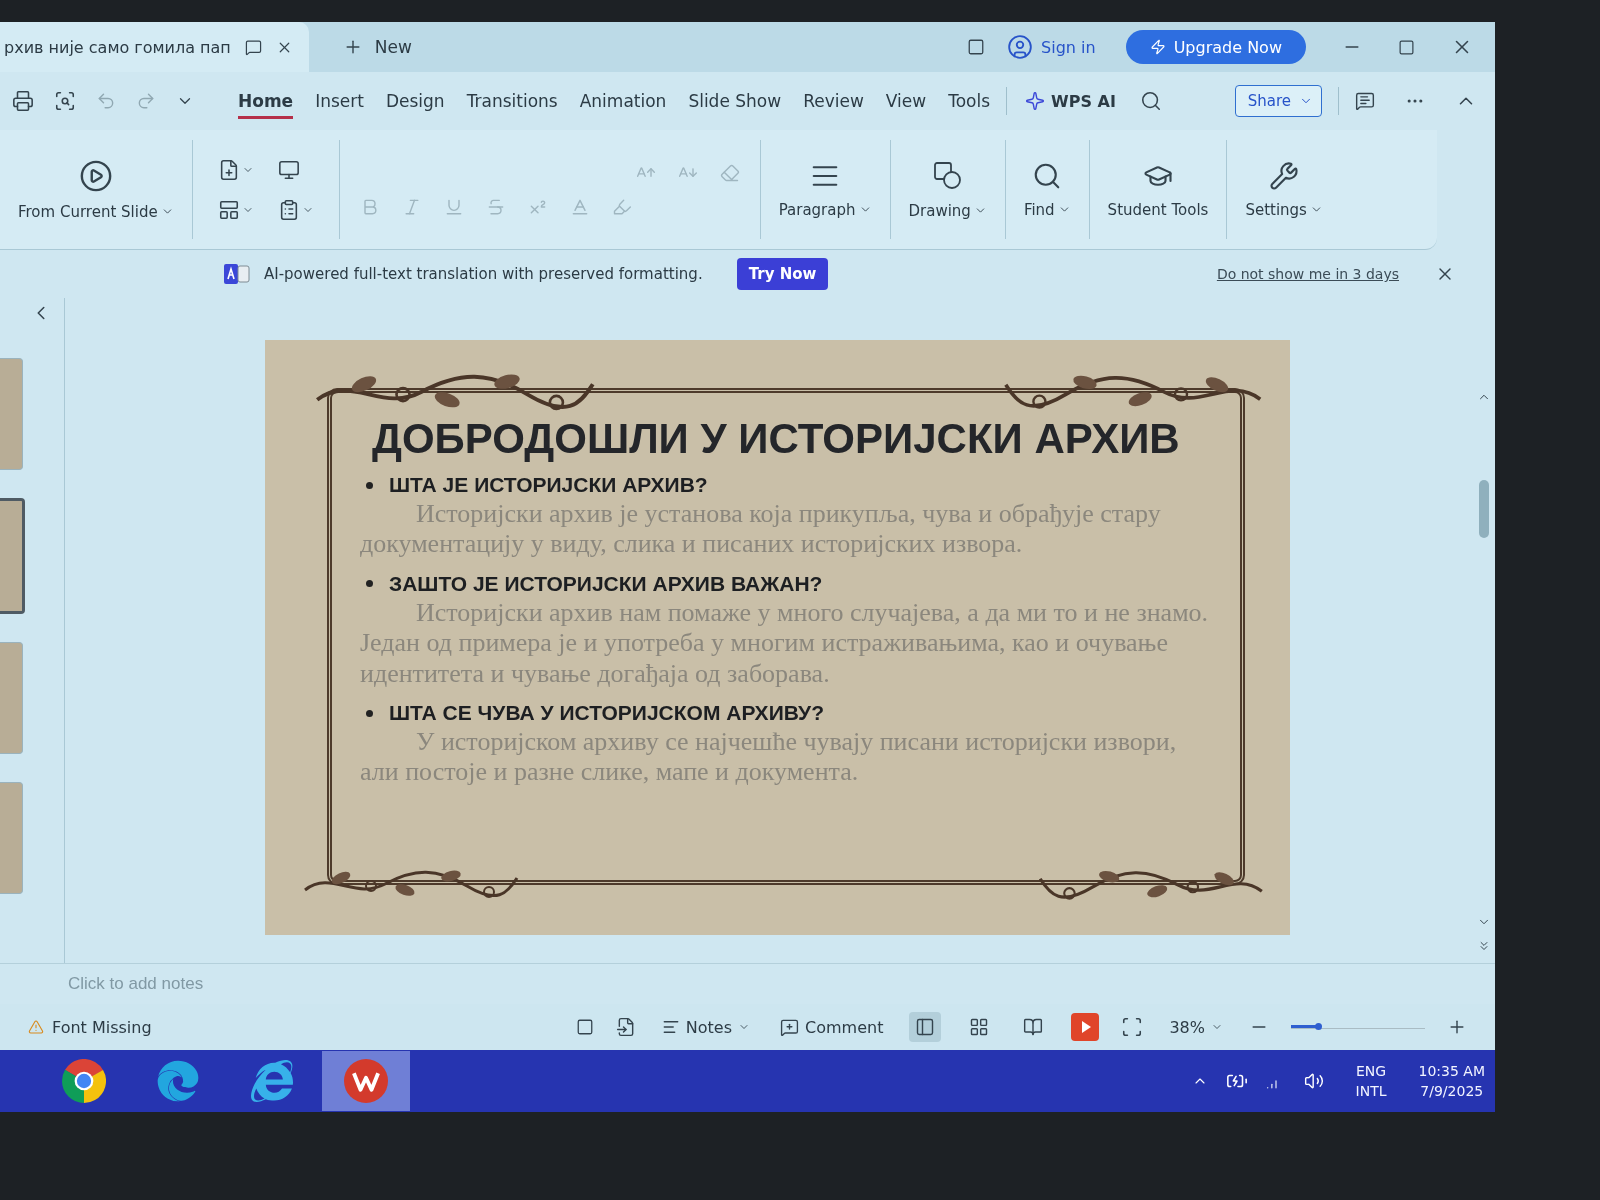 The height and width of the screenshot is (1200, 1600). What do you see at coordinates (1085, 1027) in the screenshot?
I see `slideshow-play-icon` at bounding box center [1085, 1027].